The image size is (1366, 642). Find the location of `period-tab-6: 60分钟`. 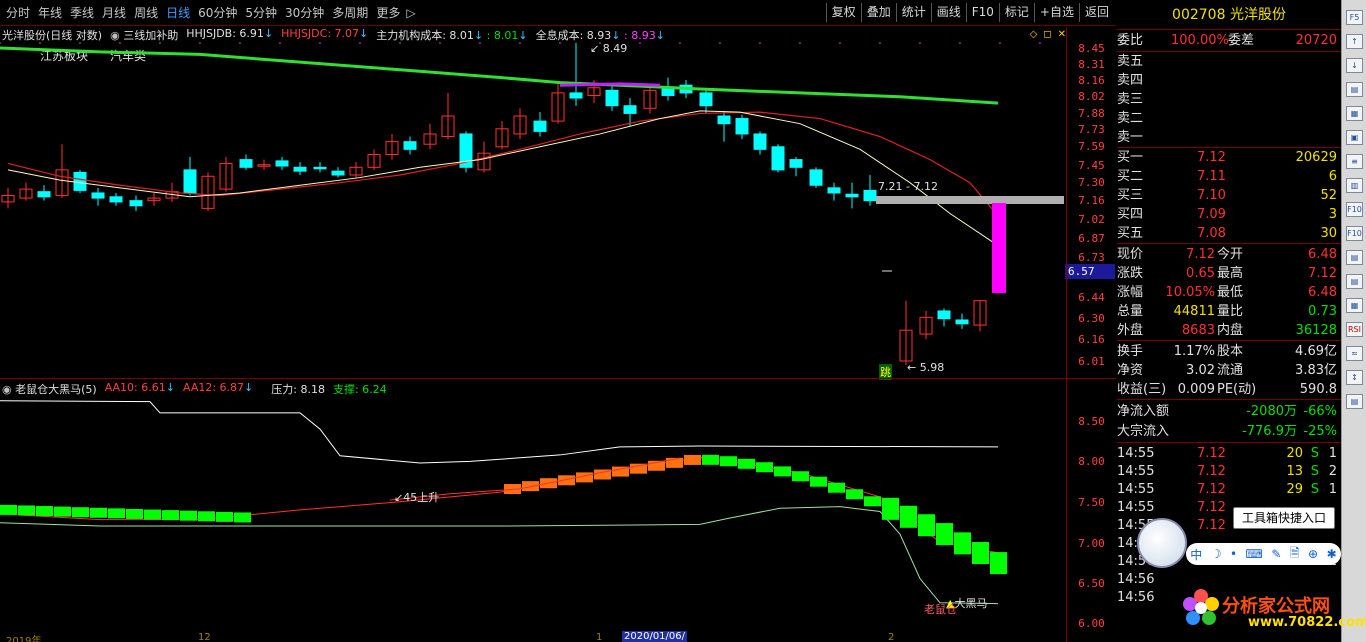

period-tab-6: 60分钟 is located at coordinates (217, 13).